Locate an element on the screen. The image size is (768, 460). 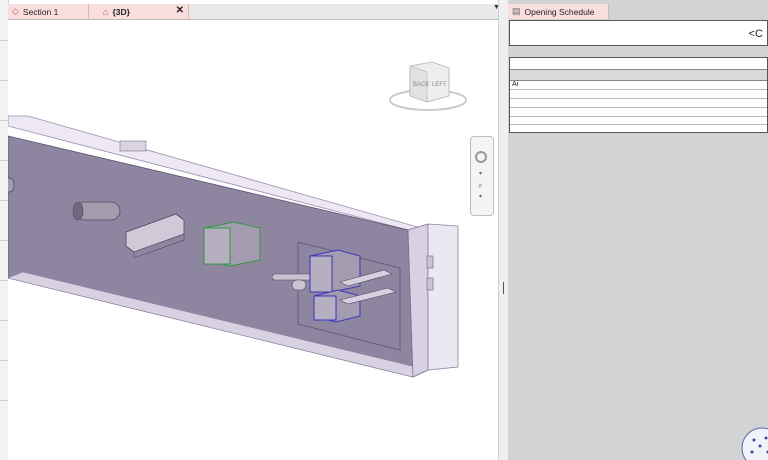
schedule-icon: ▤ is located at coordinates (516, 11).